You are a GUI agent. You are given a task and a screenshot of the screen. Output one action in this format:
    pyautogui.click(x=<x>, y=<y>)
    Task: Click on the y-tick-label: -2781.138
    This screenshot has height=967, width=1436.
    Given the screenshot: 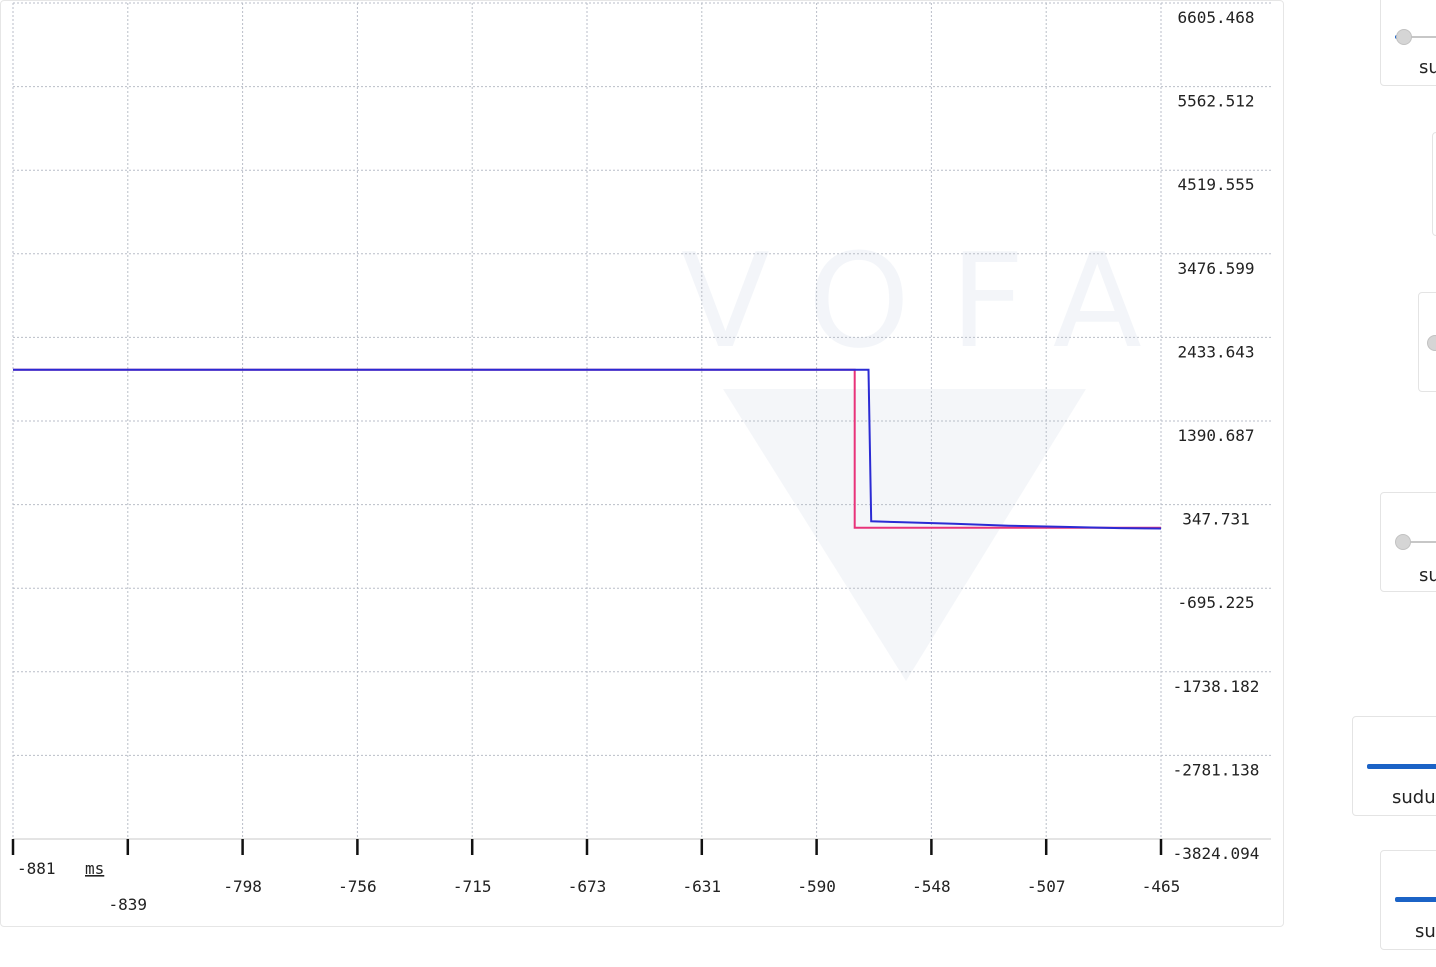 What is the action you would take?
    pyautogui.click(x=1216, y=769)
    